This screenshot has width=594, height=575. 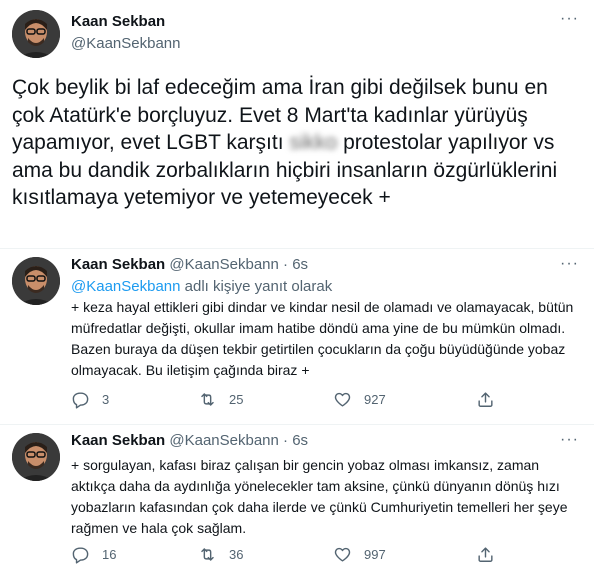 What do you see at coordinates (220, 554) in the screenshot?
I see `retweet-button: 36` at bounding box center [220, 554].